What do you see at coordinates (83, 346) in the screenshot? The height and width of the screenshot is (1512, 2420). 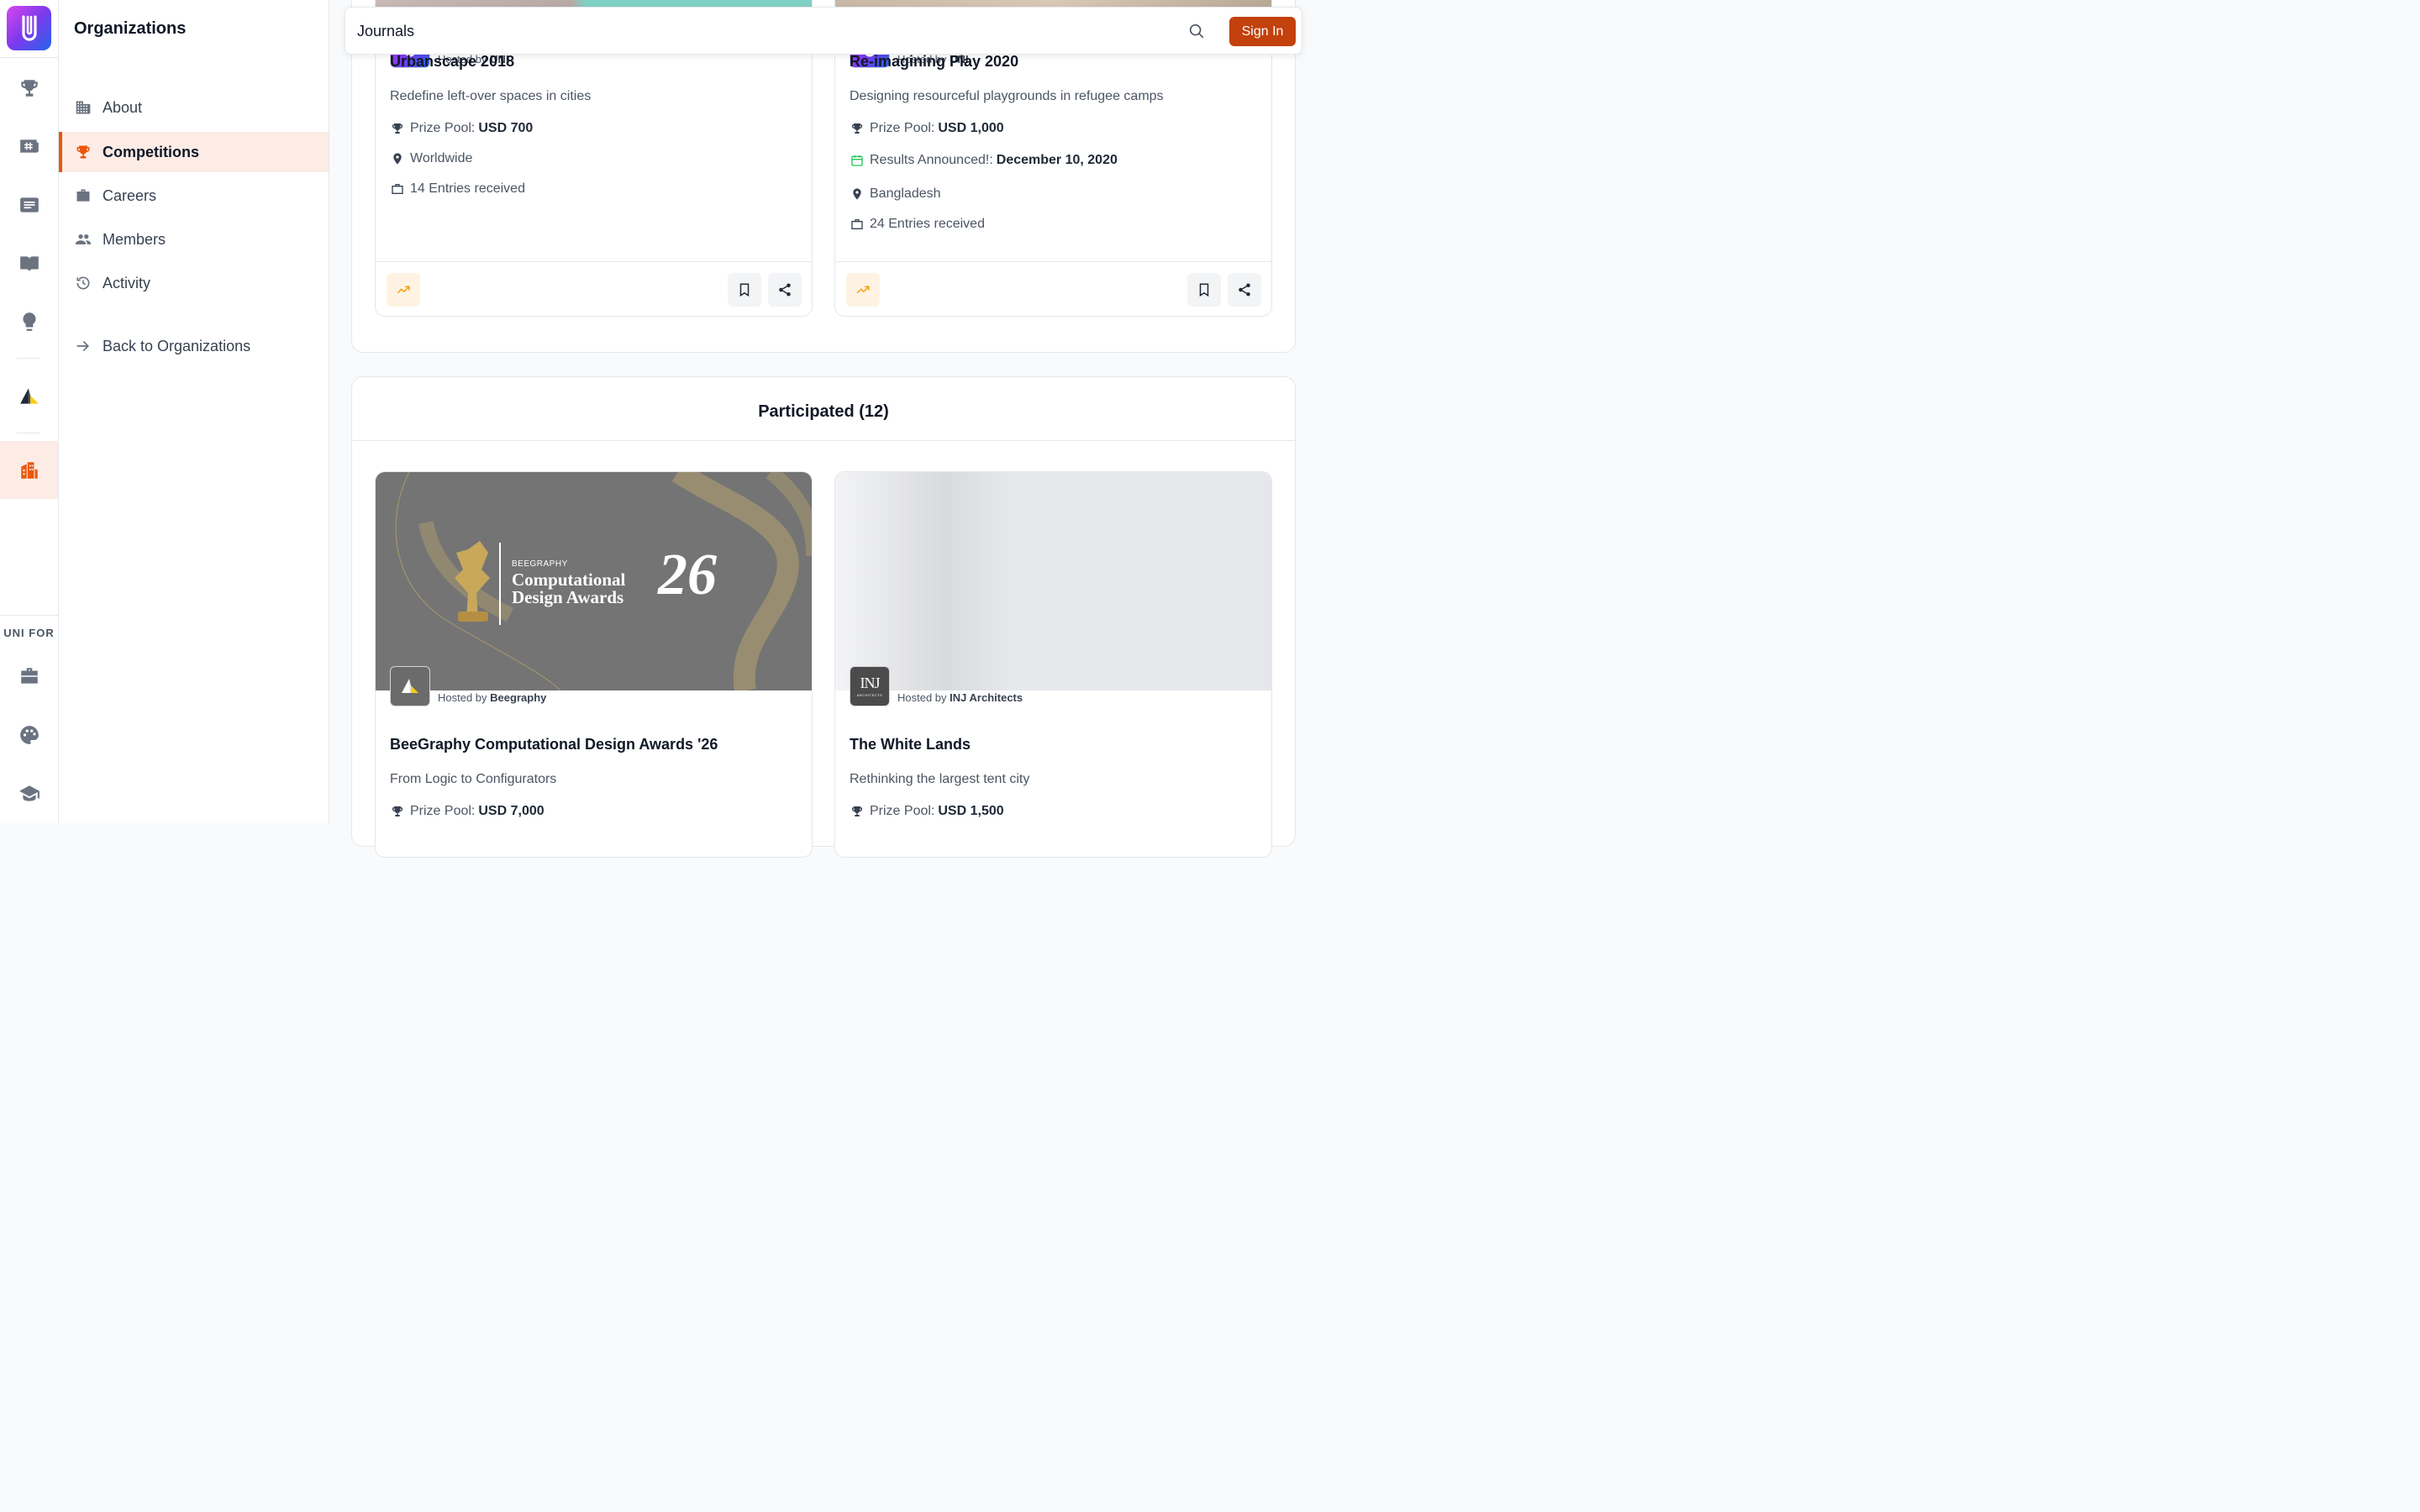 I see `arrow-right-icon` at bounding box center [83, 346].